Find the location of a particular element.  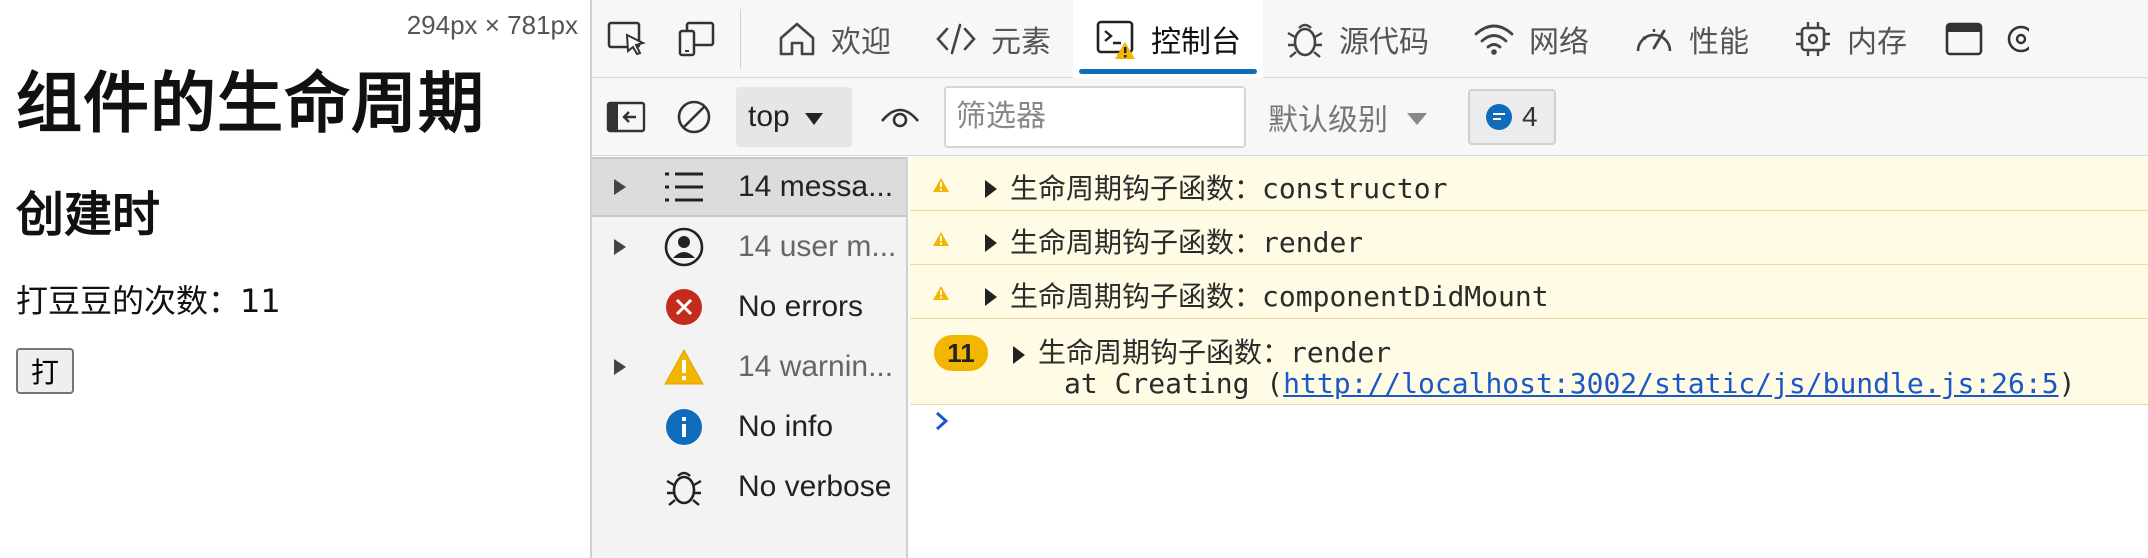

more-tools-icon is located at coordinates (2014, 39).